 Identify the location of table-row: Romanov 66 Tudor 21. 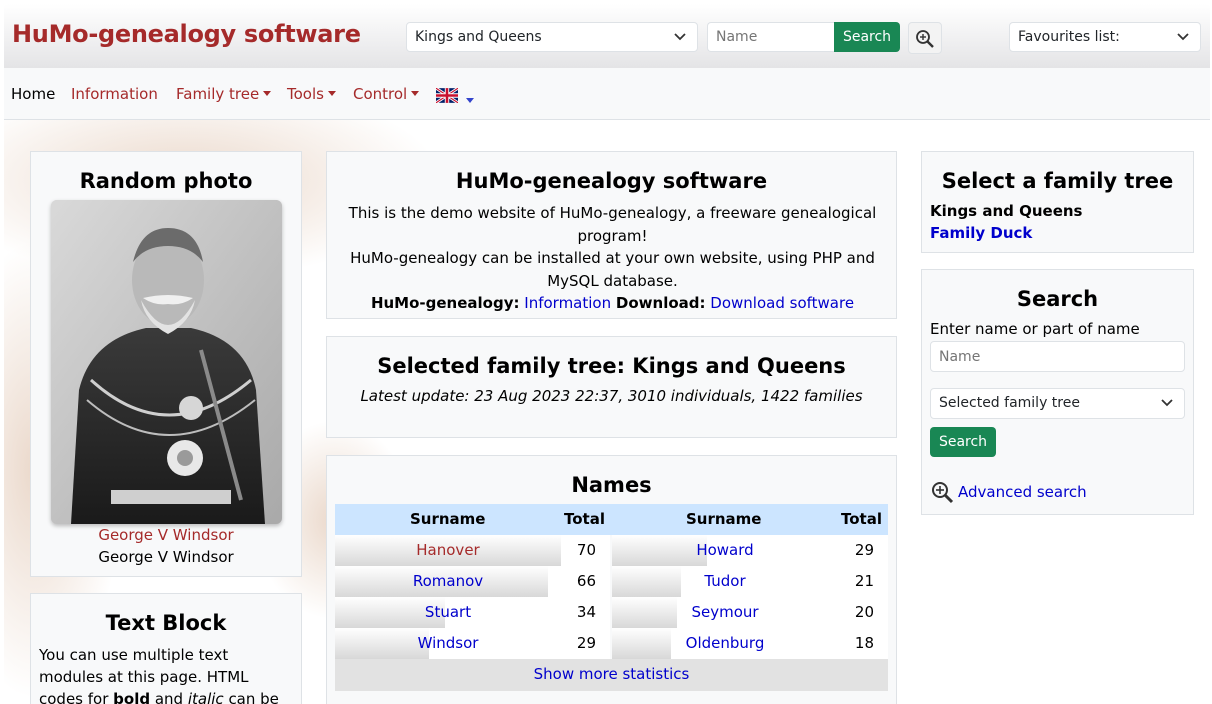
(611, 581).